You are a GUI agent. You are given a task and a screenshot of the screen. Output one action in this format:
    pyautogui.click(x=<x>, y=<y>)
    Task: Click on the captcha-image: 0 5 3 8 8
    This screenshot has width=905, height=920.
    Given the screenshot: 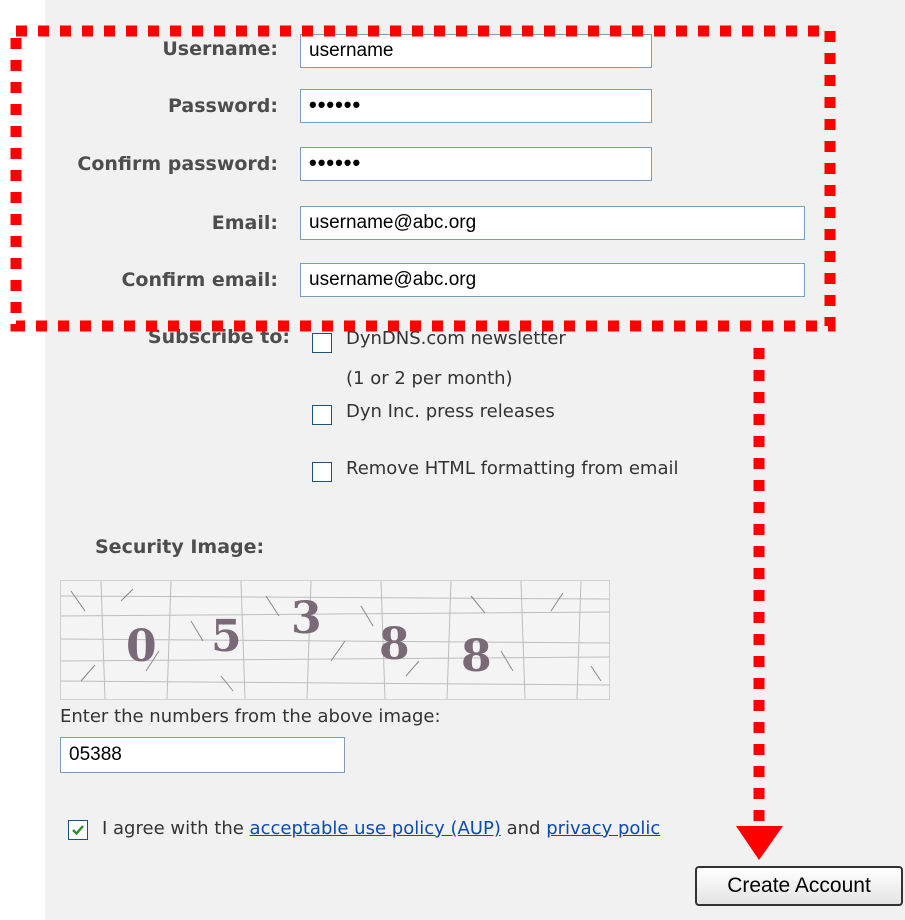 What is the action you would take?
    pyautogui.click(x=335, y=640)
    